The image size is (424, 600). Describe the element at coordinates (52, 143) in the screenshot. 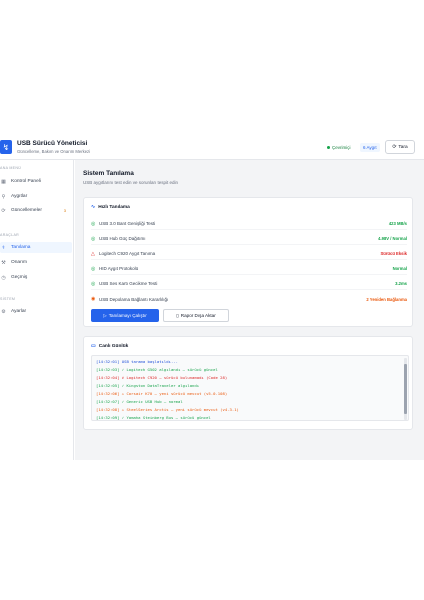

I see `app-title: USB Sürücü Yöneticisi` at that location.